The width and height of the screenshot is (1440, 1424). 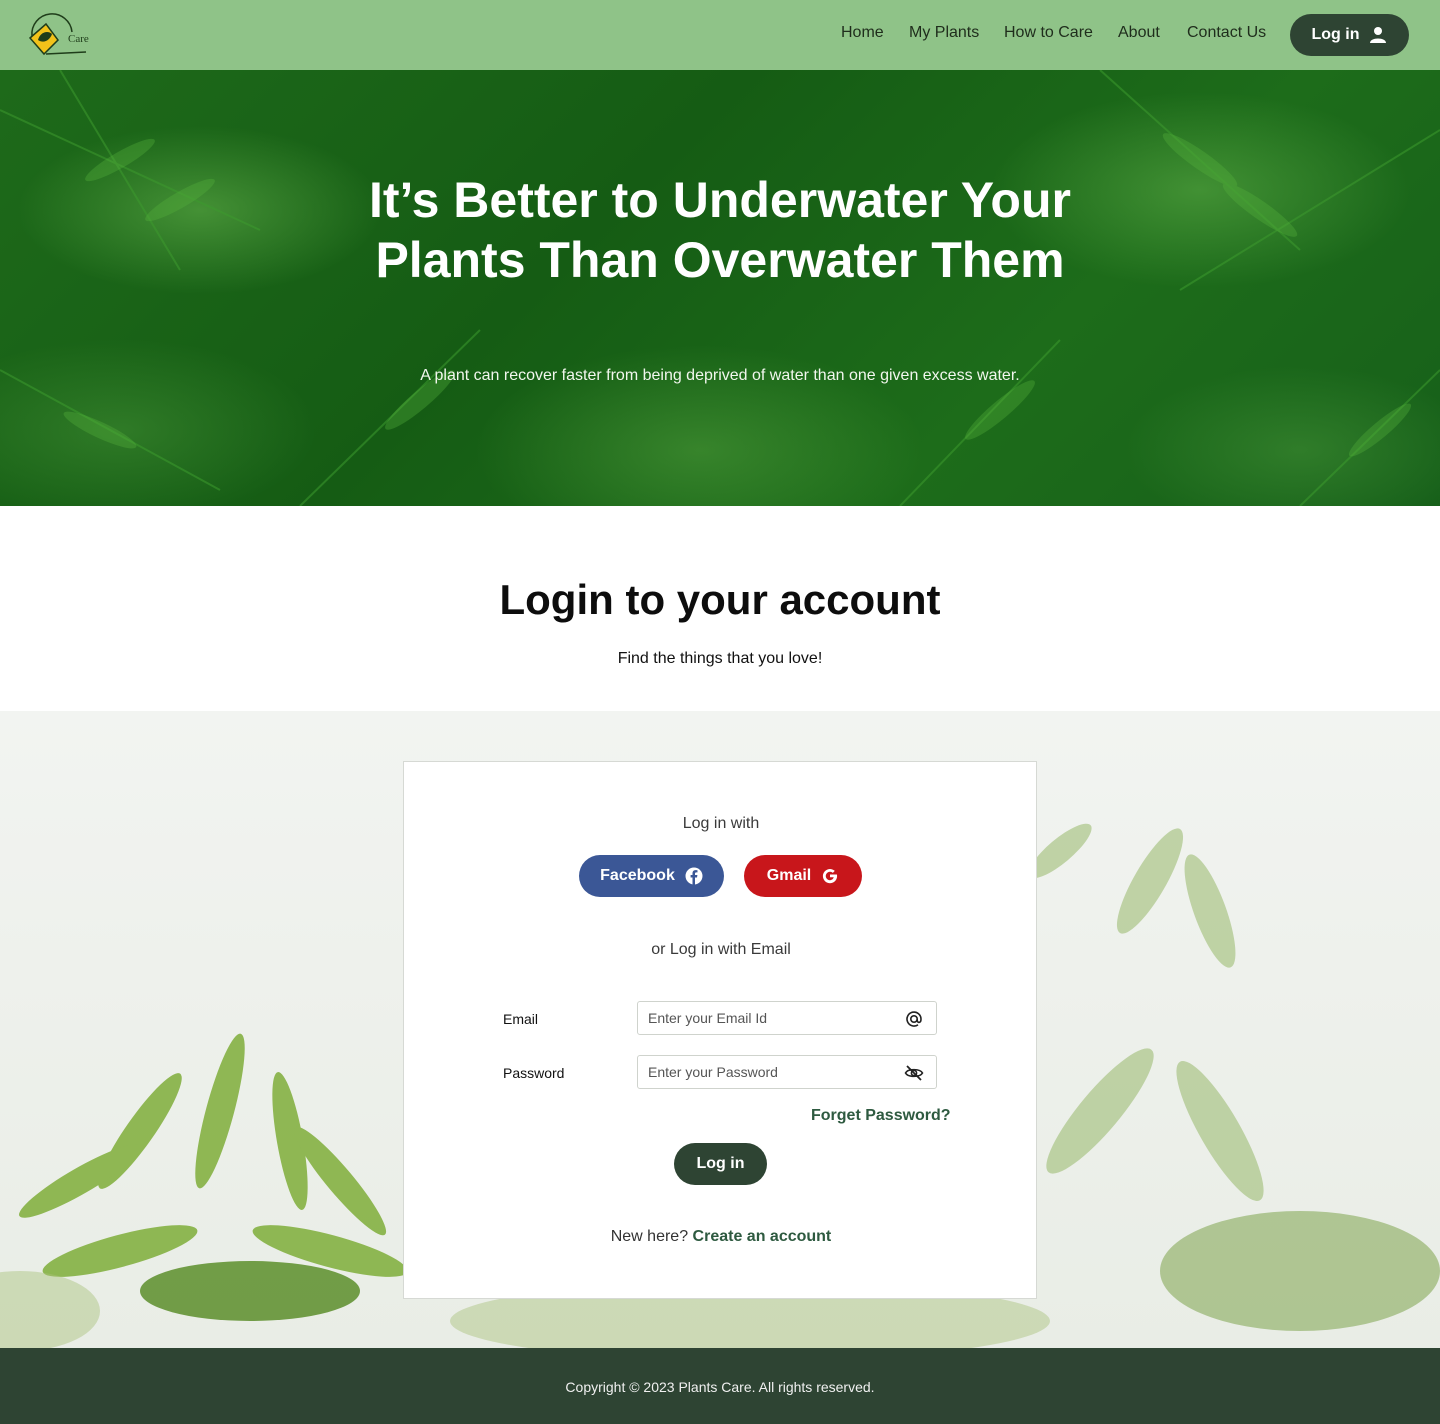 I want to click on create-account-link: Create an account, so click(x=762, y=1236).